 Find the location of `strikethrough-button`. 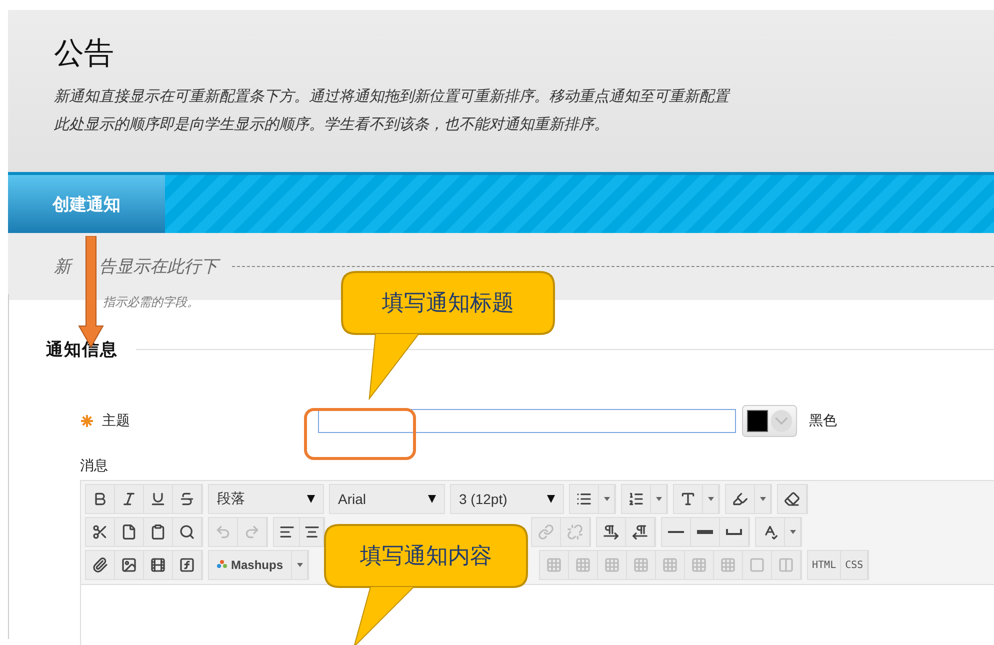

strikethrough-button is located at coordinates (187, 499).